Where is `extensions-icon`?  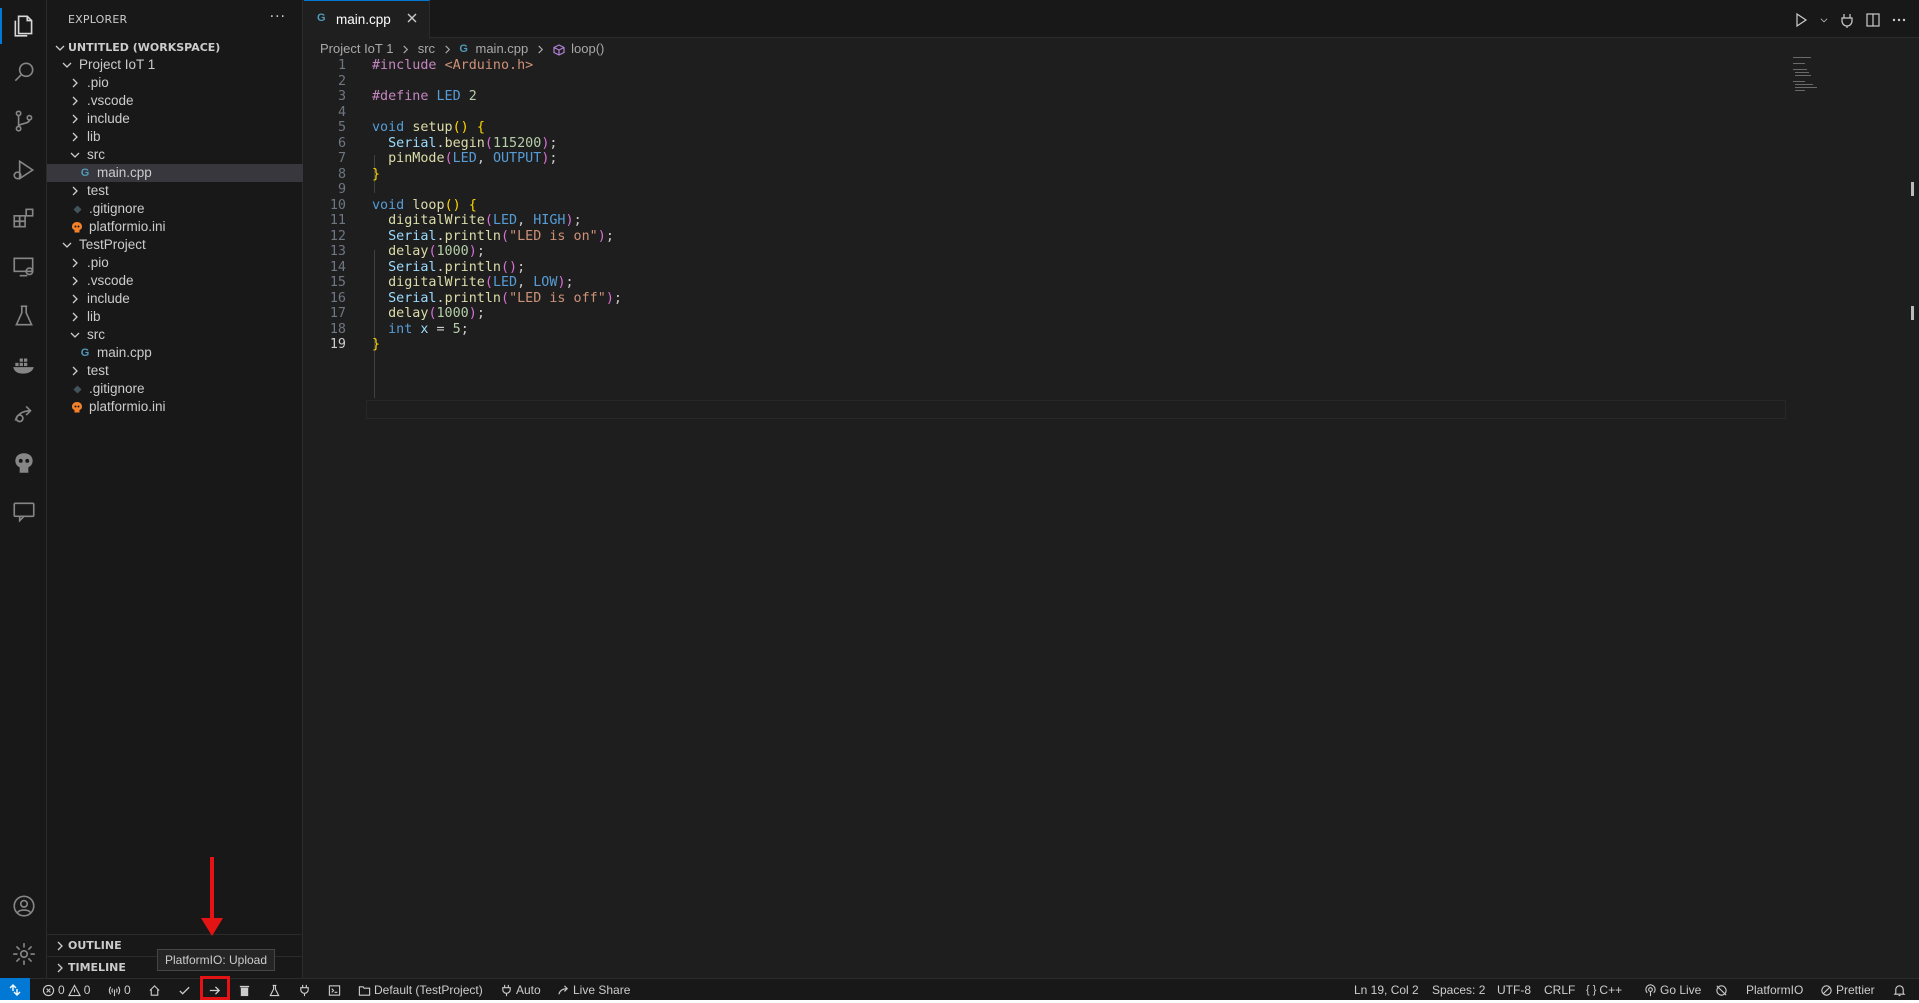
extensions-icon is located at coordinates (23, 218).